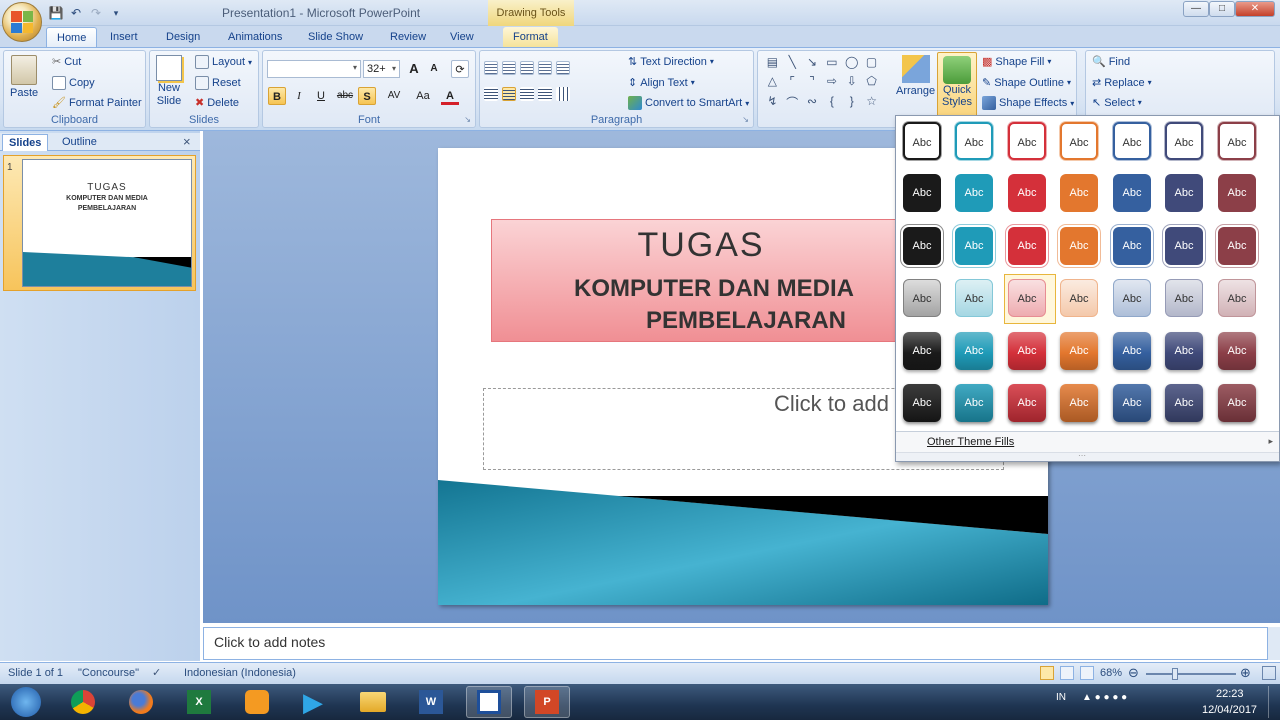 The width and height of the screenshot is (1280, 720). Describe the element at coordinates (240, 673) in the screenshot. I see `language: Indonesian (Indonesia)` at that location.